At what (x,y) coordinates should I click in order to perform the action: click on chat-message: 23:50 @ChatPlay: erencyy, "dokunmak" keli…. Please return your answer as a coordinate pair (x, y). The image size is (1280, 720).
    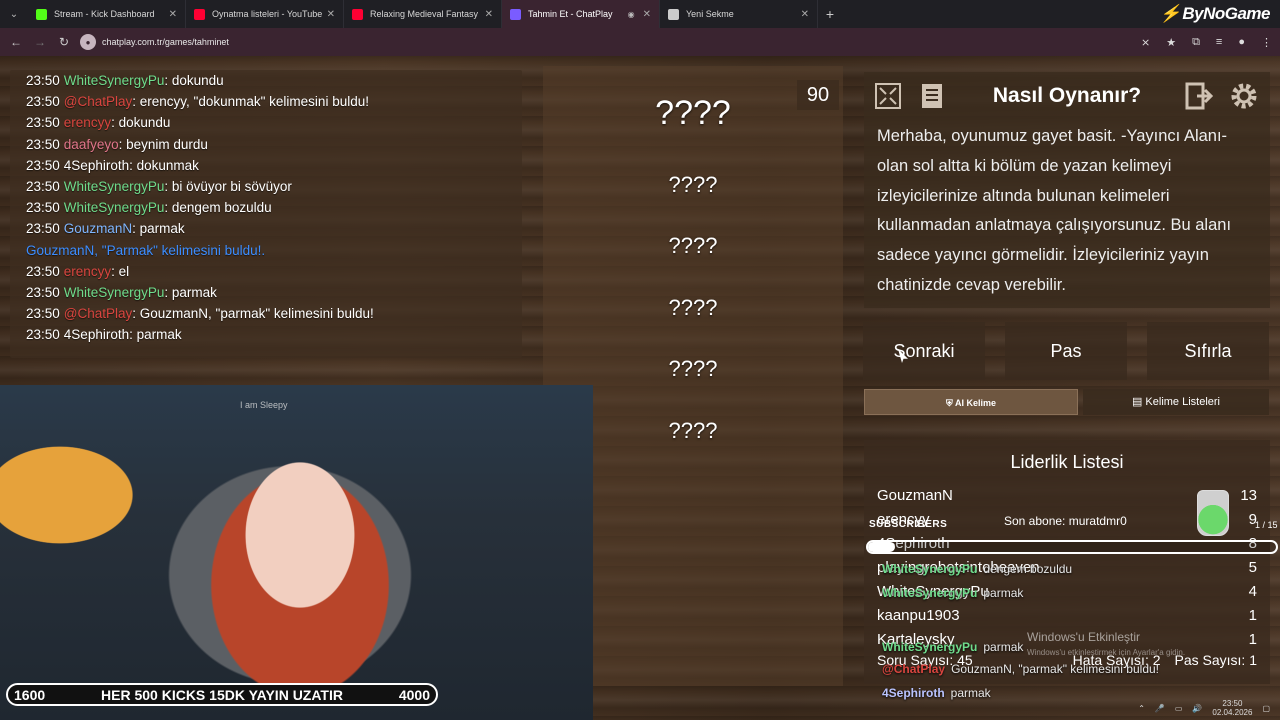
    Looking at the image, I should click on (274, 101).